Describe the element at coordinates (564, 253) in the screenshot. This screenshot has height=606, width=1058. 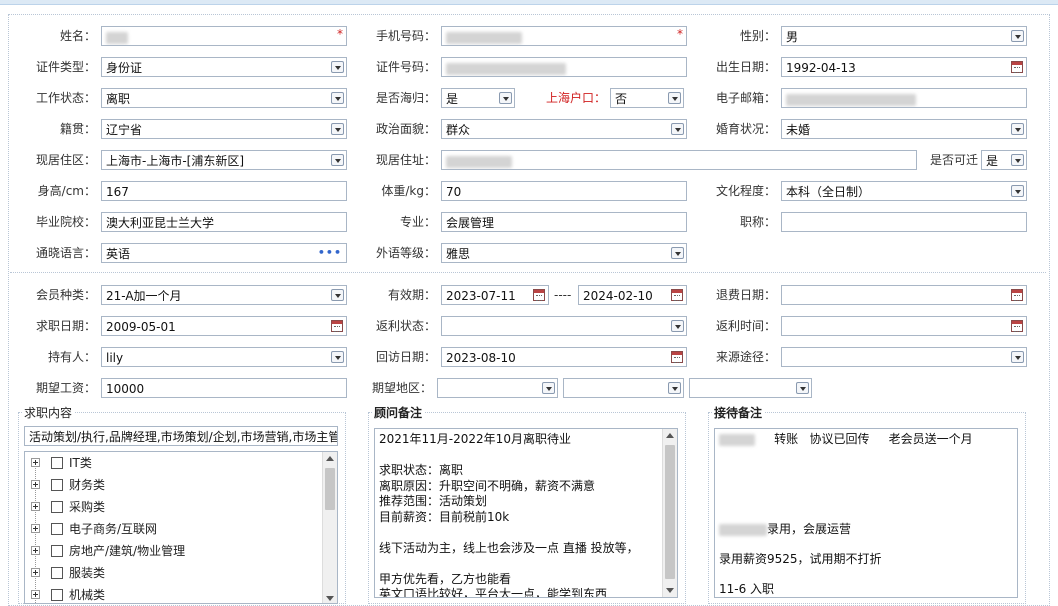
I see `lang-level-select: 雅思` at that location.